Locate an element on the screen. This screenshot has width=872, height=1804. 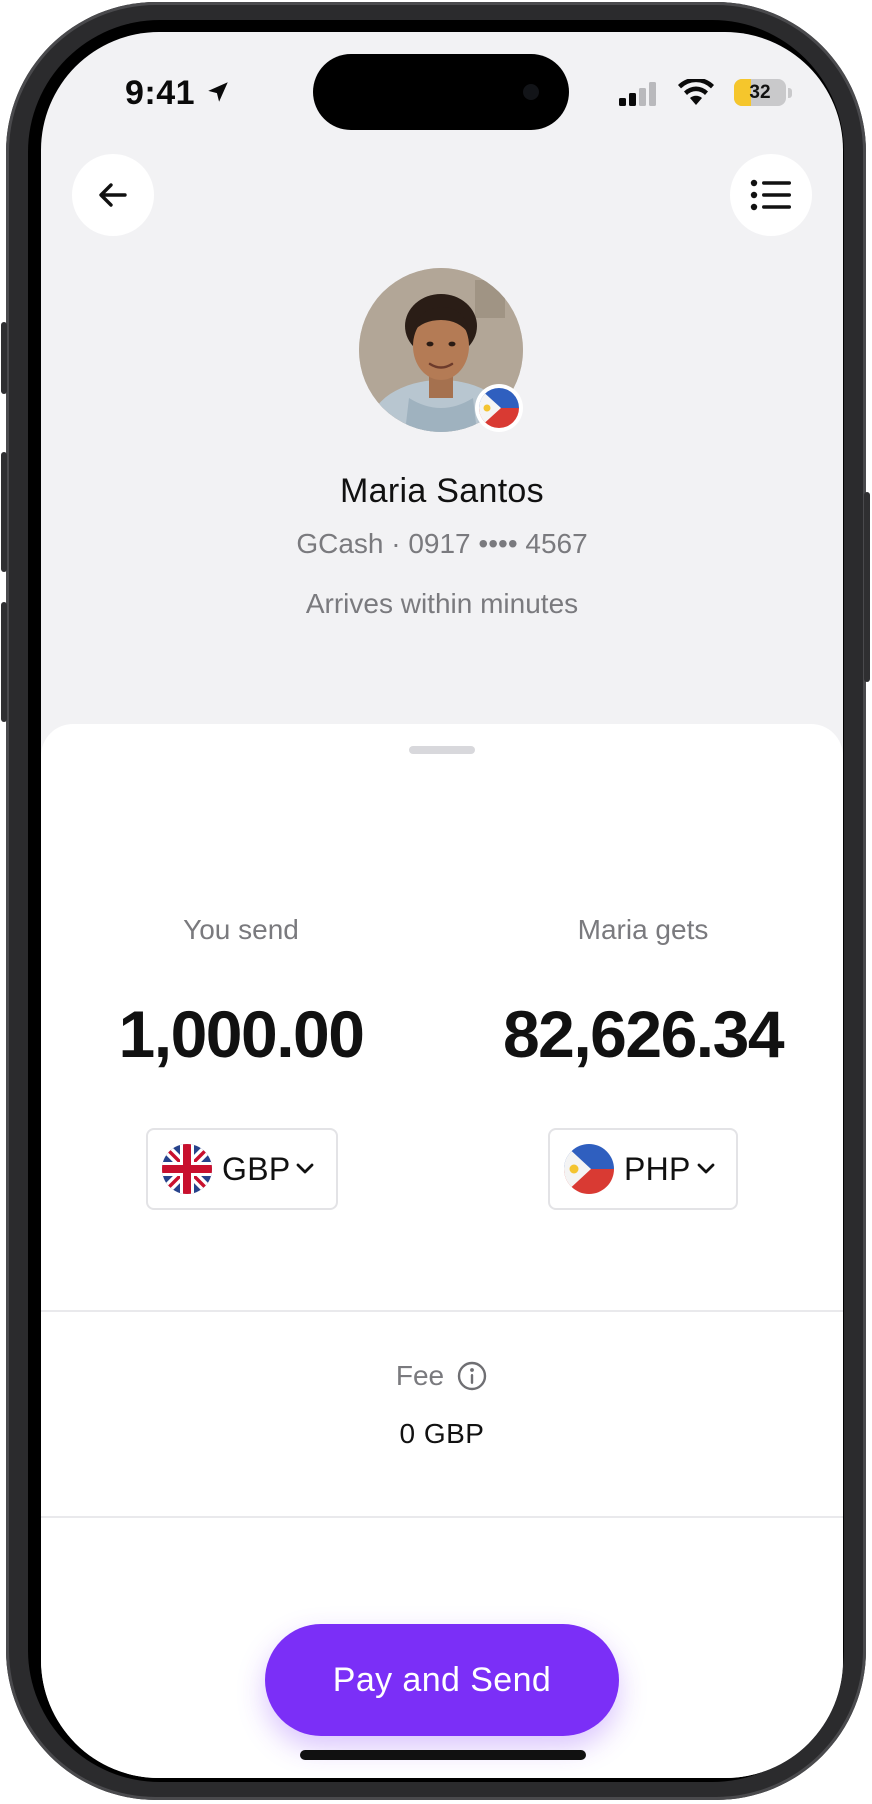
action-button is located at coordinates (4, 358).